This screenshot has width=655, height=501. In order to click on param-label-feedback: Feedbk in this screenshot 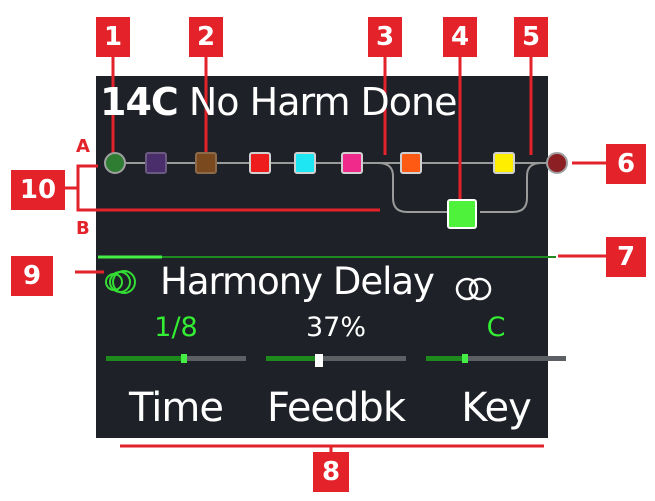, I will do `click(336, 408)`.